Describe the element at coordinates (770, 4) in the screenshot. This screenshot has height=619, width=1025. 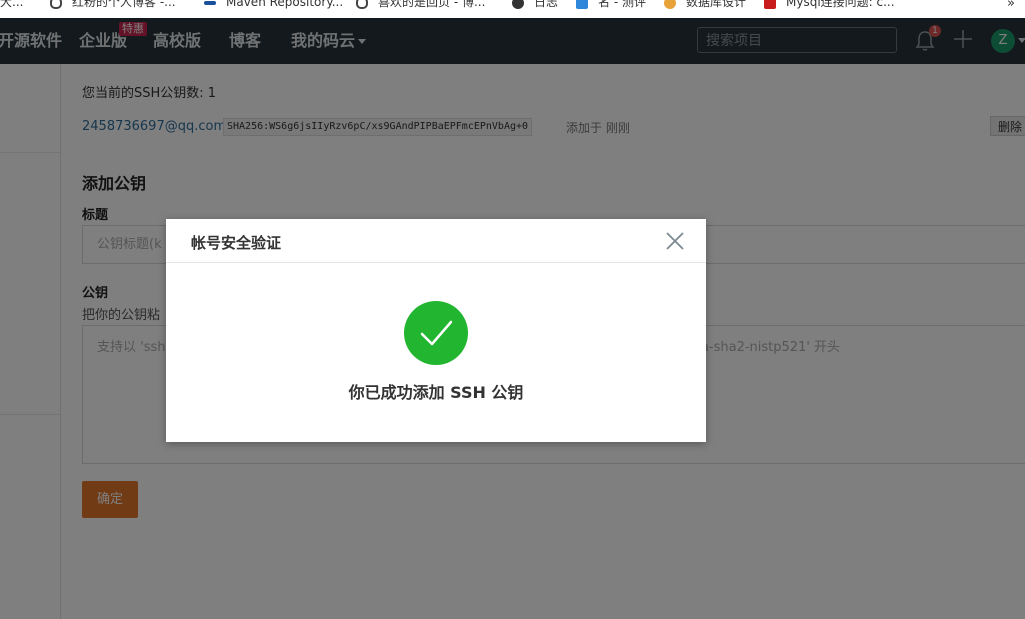
I see `csdn-icon` at that location.